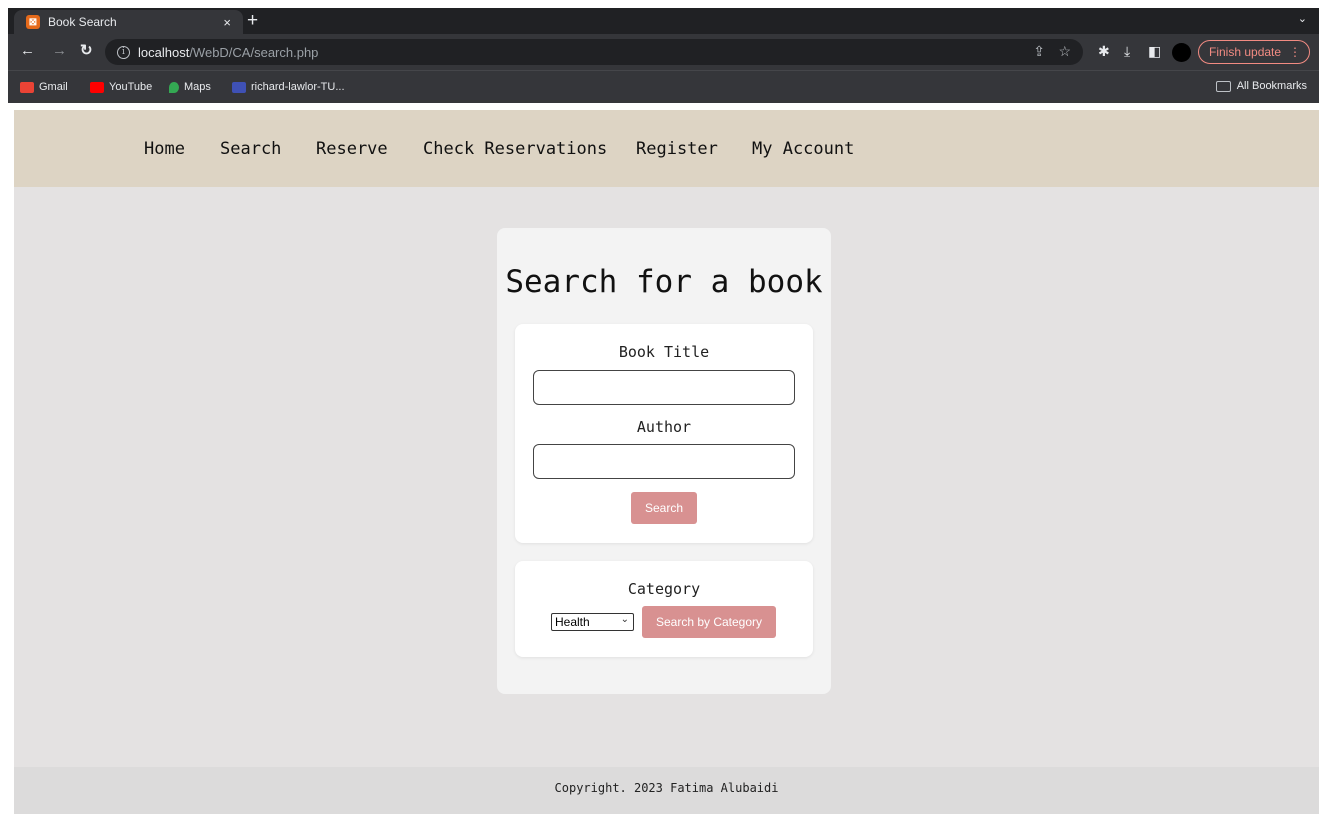 This screenshot has height=816, width=1327. I want to click on bookmark-youtube: YouTube, so click(121, 87).